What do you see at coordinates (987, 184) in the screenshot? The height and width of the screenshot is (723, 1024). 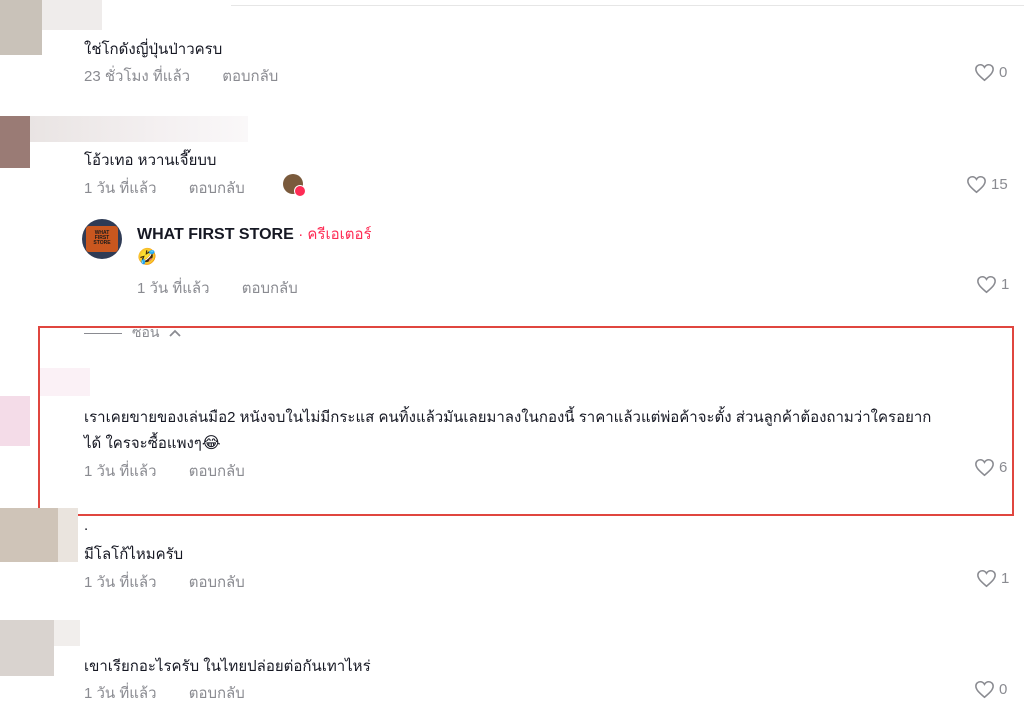 I see `like-button: 15` at bounding box center [987, 184].